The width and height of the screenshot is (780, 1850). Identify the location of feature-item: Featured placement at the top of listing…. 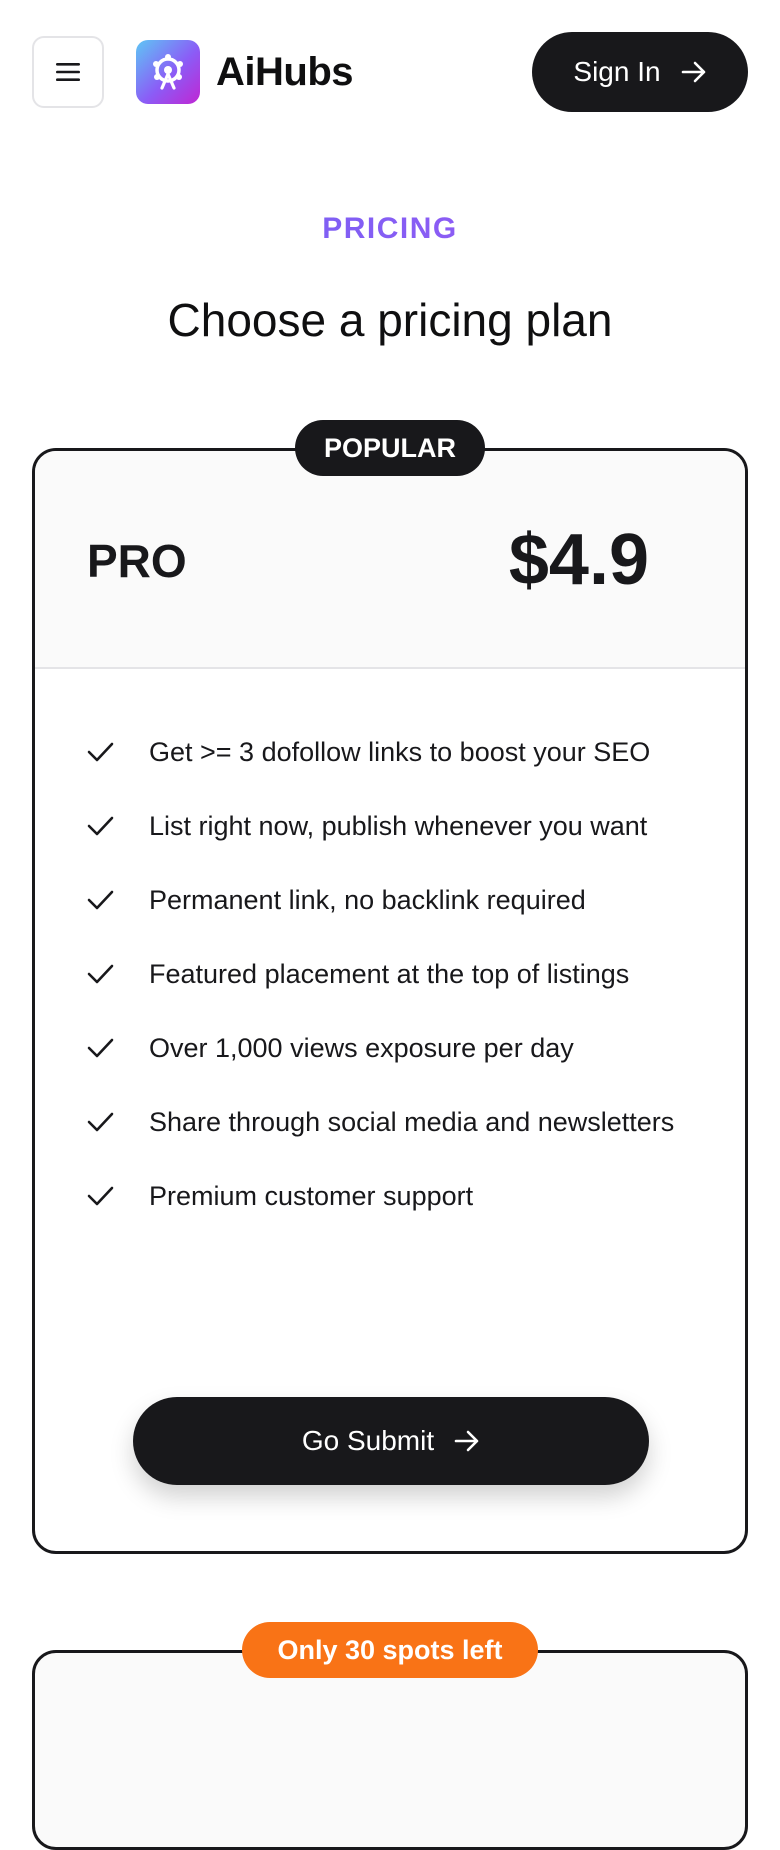
(400, 974).